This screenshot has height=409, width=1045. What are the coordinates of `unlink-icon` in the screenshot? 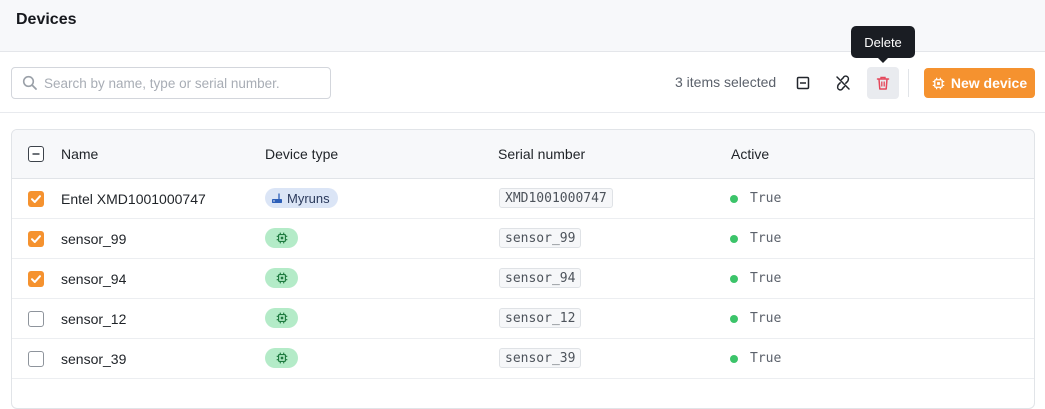 It's located at (843, 83).